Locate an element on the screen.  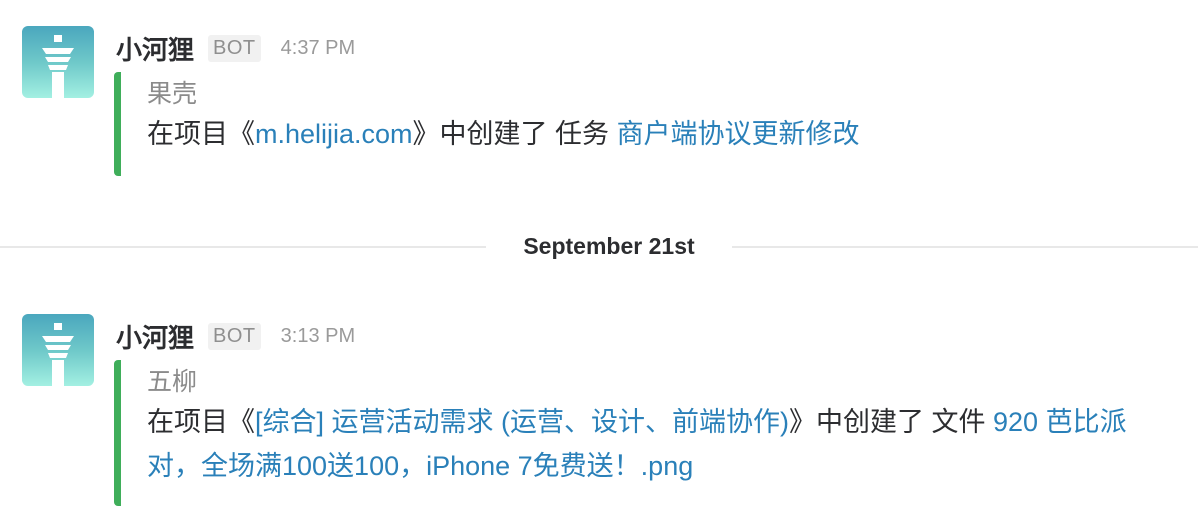
message-header: 小河狸 BOT 4:37 PM is located at coordinates (235, 48).